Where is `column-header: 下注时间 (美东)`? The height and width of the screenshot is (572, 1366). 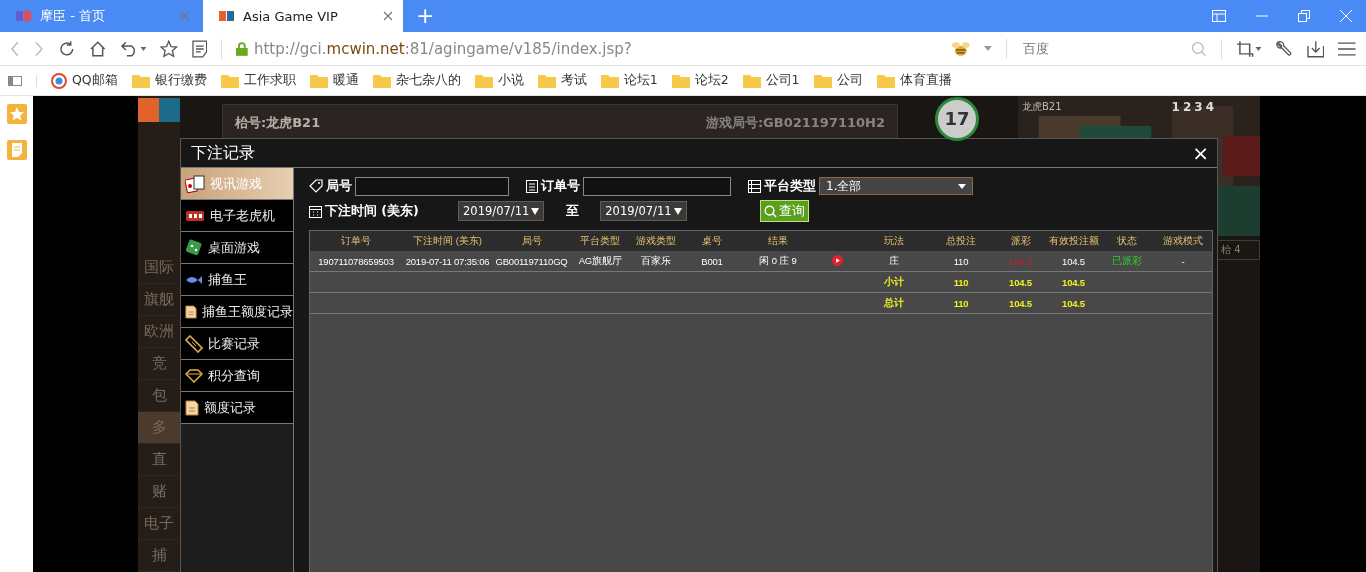 column-header: 下注时间 (美东) is located at coordinates (447, 241).